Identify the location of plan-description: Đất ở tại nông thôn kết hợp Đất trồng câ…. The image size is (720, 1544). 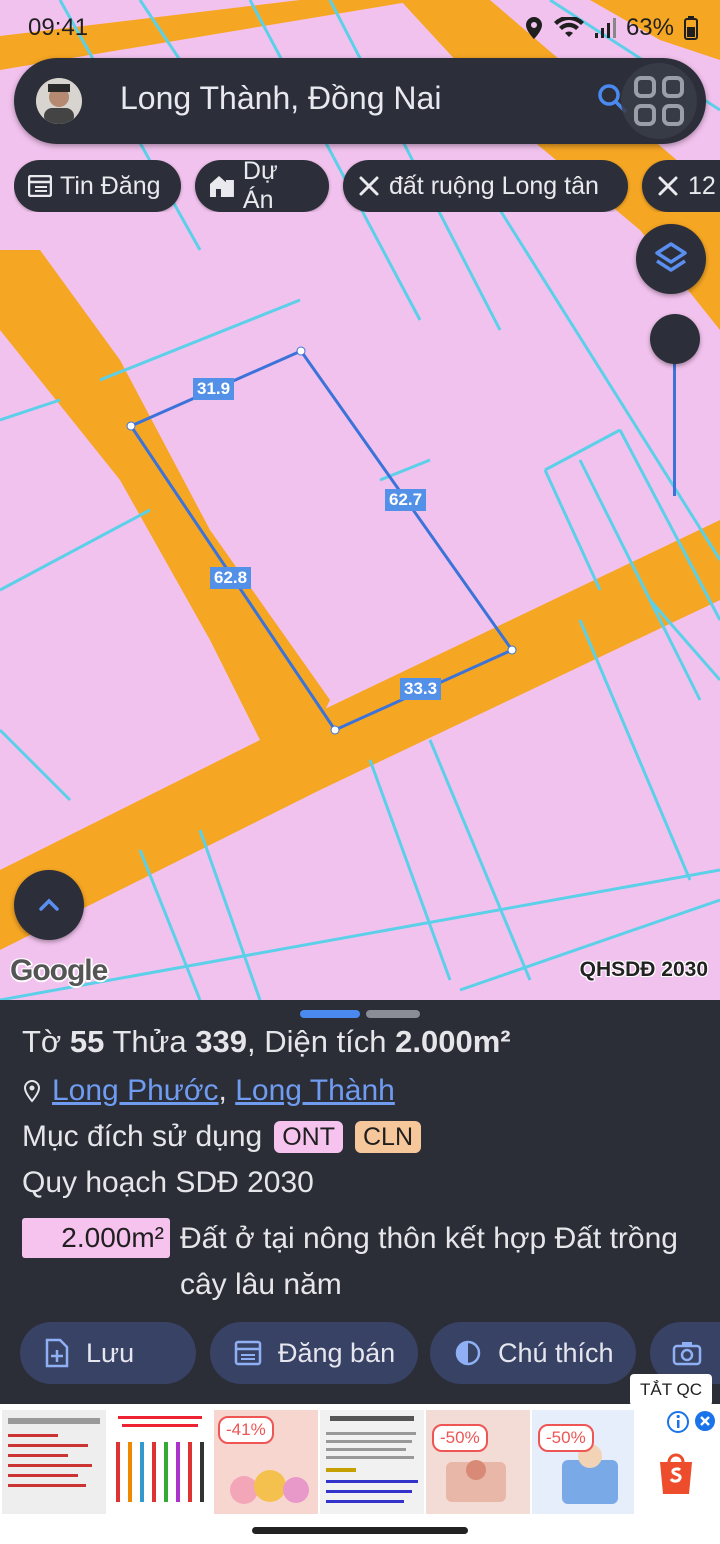
(429, 1261).